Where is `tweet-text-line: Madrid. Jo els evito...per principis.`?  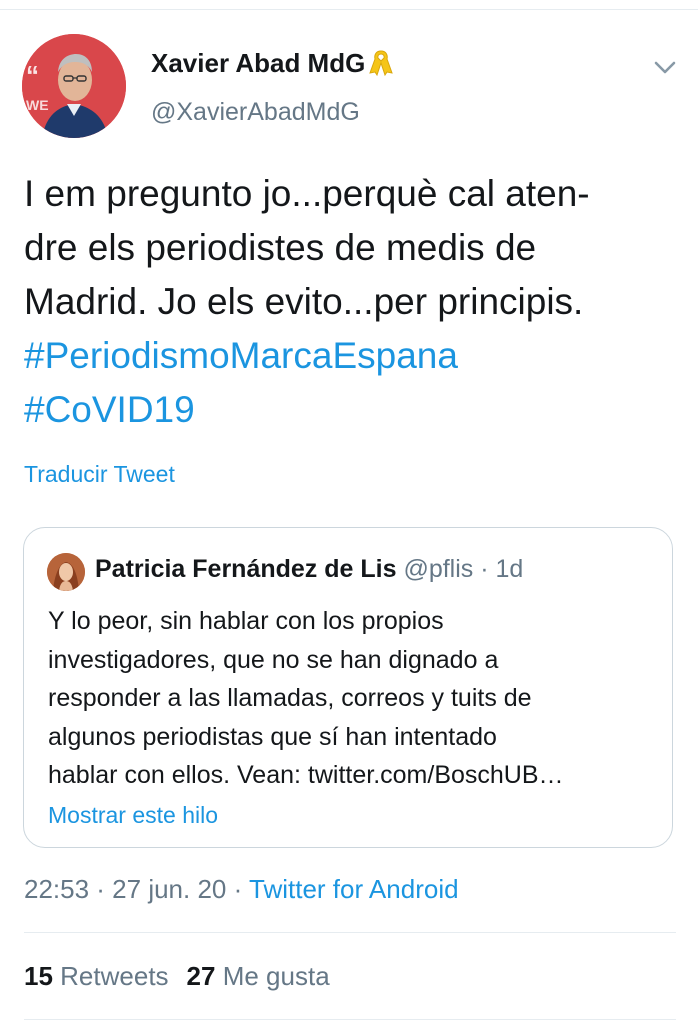 tweet-text-line: Madrid. Jo els evito...per principis. is located at coordinates (304, 301).